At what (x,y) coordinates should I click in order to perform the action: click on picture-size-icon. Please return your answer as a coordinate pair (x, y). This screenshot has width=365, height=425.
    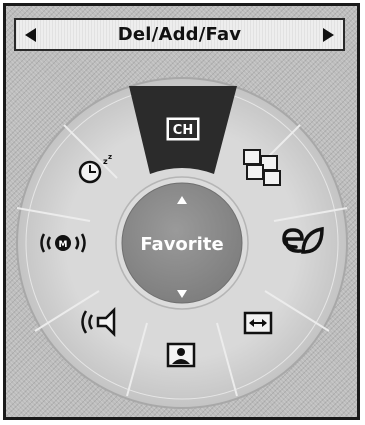
    Looking at the image, I should click on (258, 323).